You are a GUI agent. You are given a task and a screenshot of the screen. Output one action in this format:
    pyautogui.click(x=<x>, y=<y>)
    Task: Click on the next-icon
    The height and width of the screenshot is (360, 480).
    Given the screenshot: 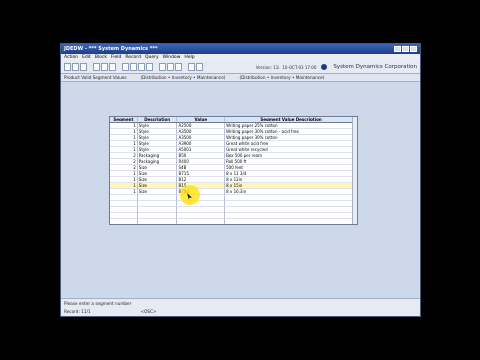 What is the action you would take?
    pyautogui.click(x=141, y=67)
    